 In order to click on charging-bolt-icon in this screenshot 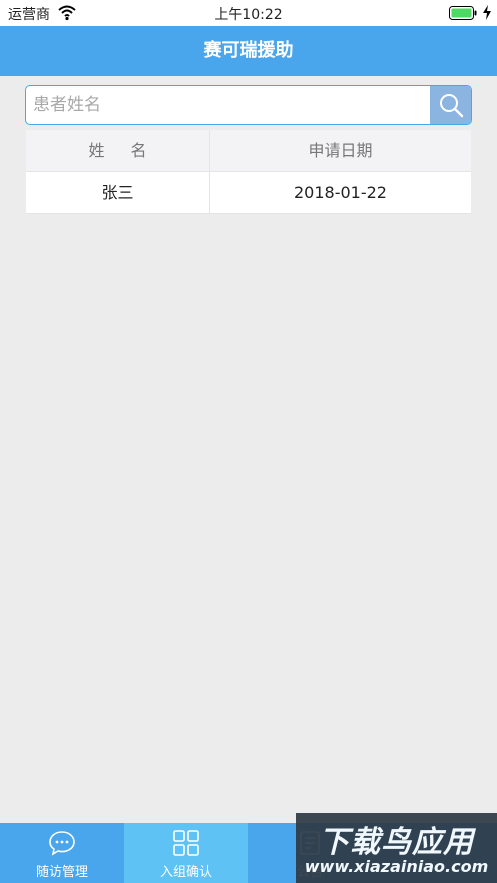, I will do `click(487, 12)`.